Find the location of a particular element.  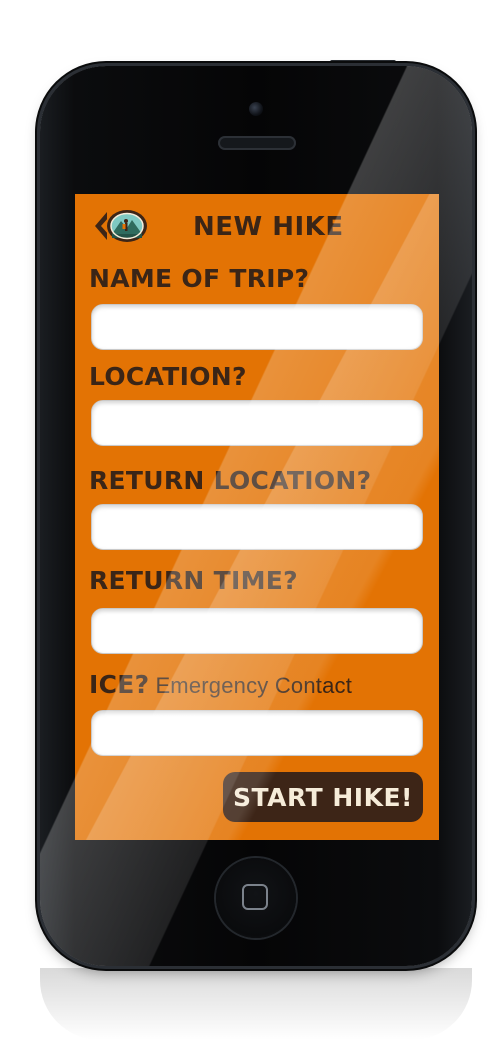

phone-reflection is located at coordinates (256, 1004).